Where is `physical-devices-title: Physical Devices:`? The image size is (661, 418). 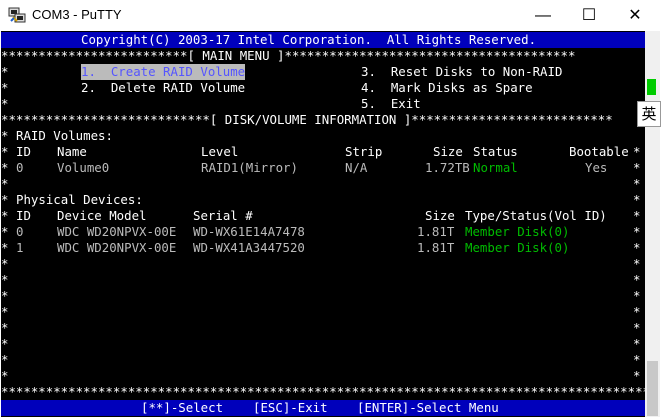
physical-devices-title: Physical Devices: is located at coordinates (79, 199).